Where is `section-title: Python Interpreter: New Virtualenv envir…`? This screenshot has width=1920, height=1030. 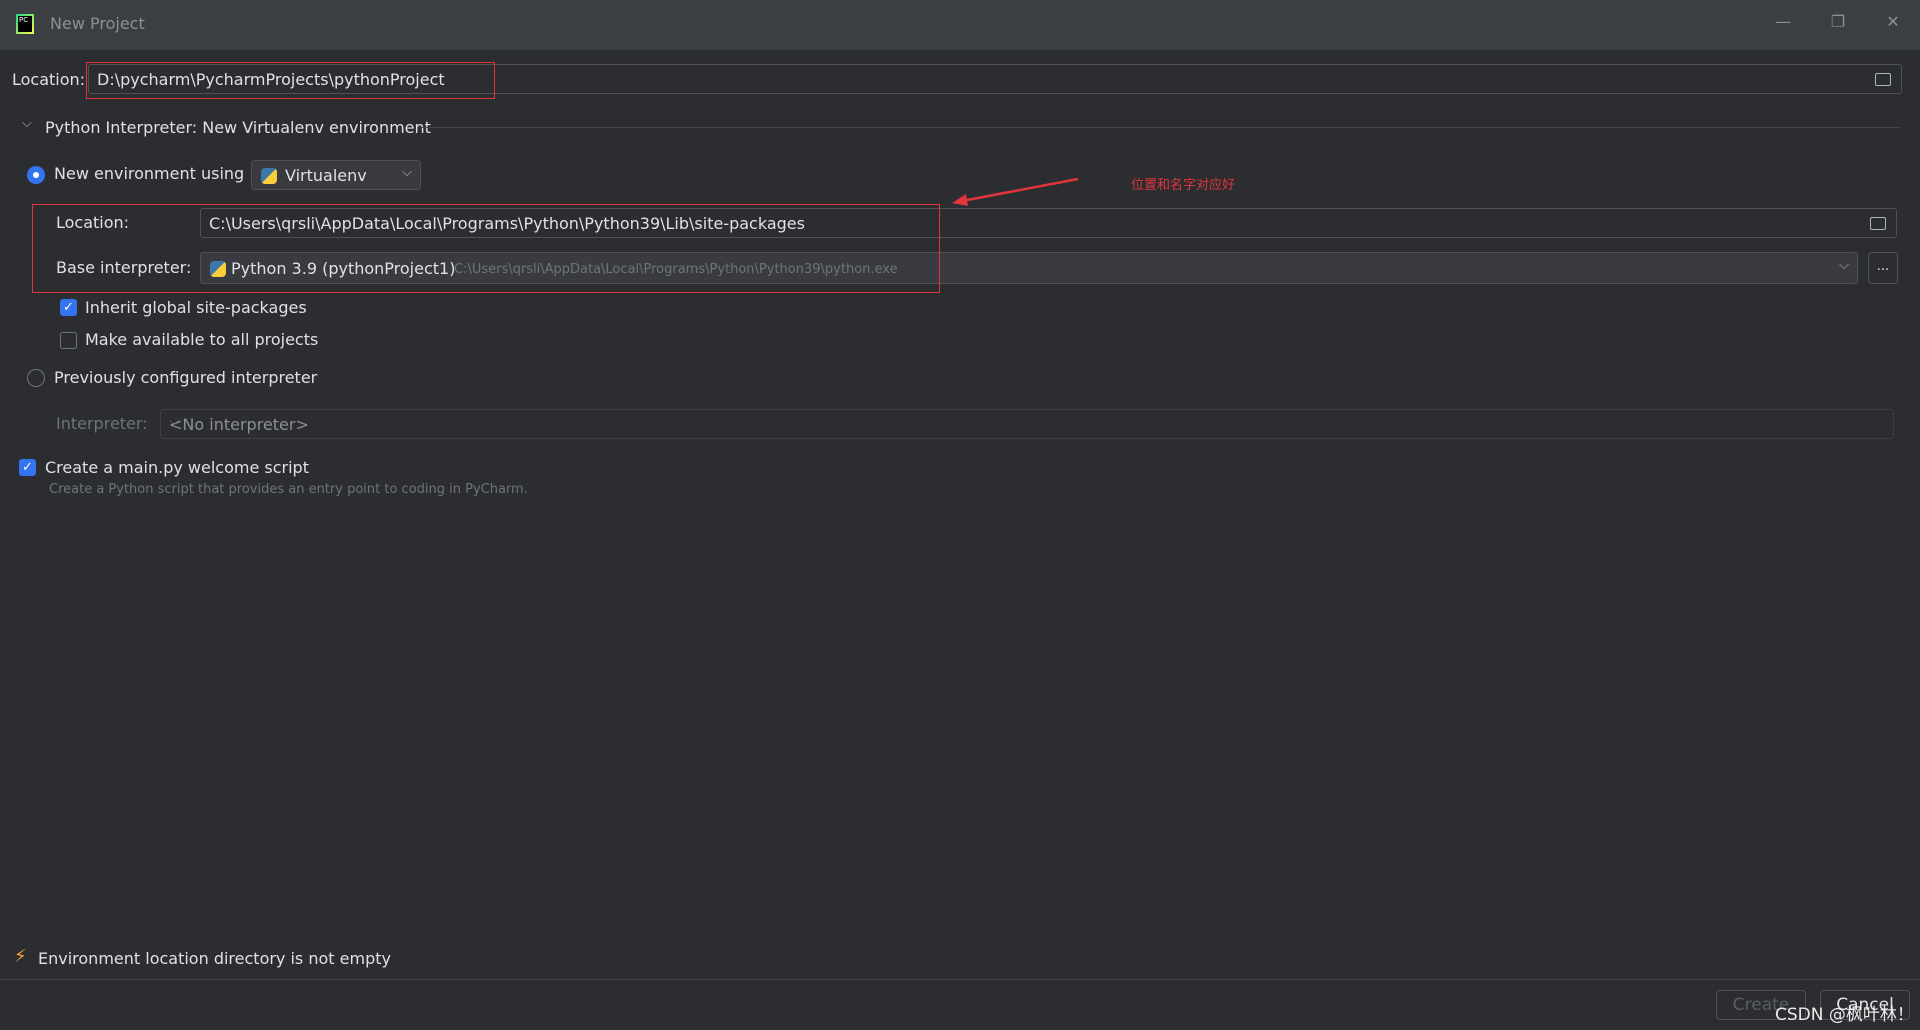 section-title: Python Interpreter: New Virtualenv envir… is located at coordinates (238, 127).